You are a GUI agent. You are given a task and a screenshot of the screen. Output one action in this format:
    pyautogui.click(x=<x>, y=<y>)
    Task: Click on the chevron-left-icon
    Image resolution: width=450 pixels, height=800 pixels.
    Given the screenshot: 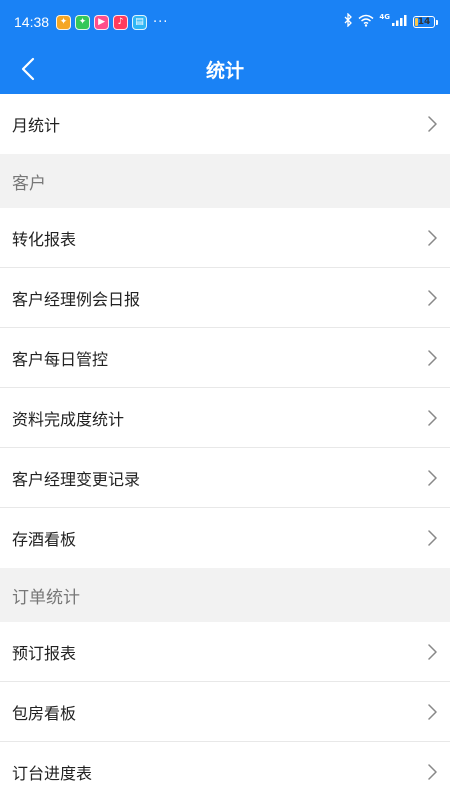 What is the action you would take?
    pyautogui.click(x=28, y=69)
    